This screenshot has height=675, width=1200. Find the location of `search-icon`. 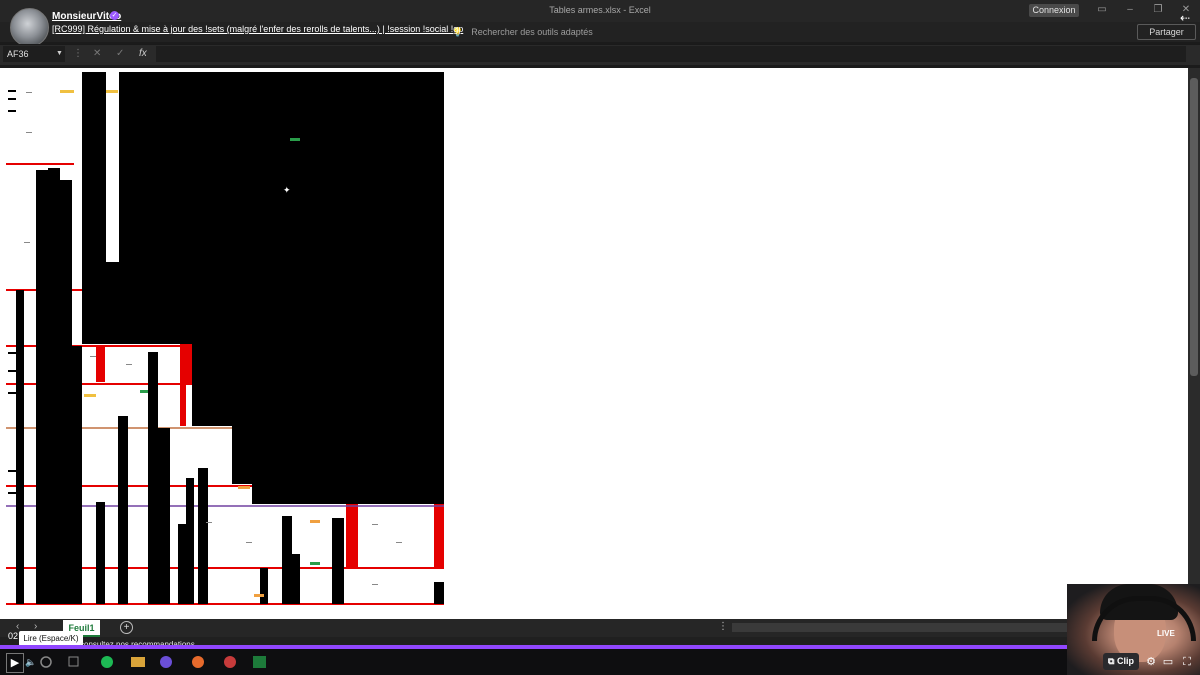

search-icon is located at coordinates (46, 662).